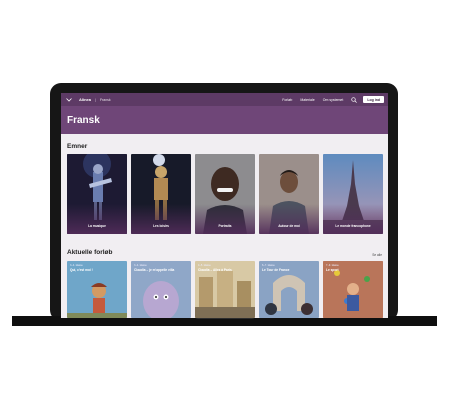 This screenshot has width=450, height=410. What do you see at coordinates (225, 226) in the screenshot?
I see `topic-label: Portraits` at bounding box center [225, 226].